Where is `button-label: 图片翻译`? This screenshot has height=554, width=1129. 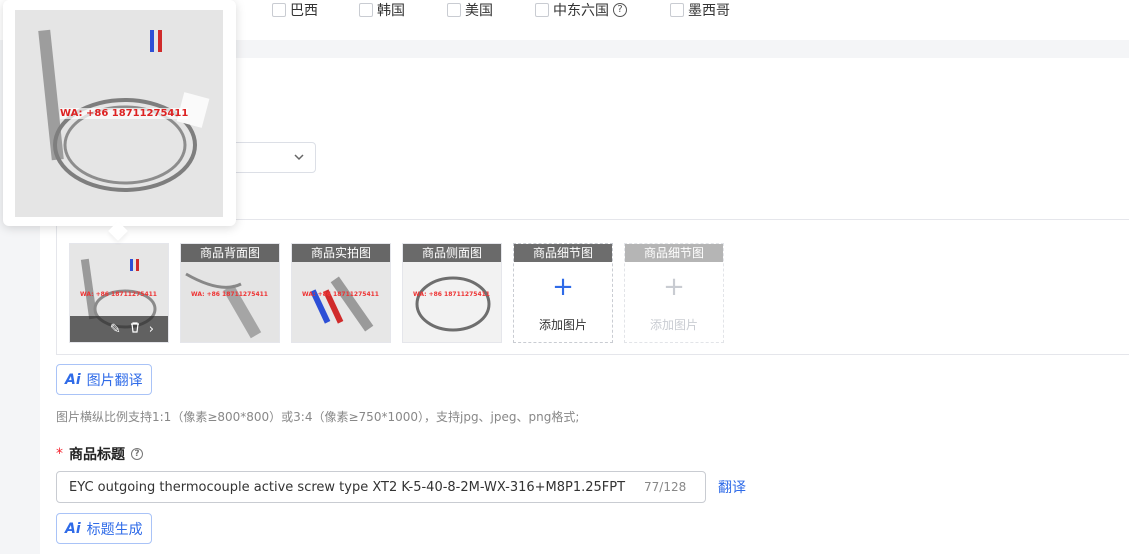
button-label: 图片翻译 is located at coordinates (114, 380).